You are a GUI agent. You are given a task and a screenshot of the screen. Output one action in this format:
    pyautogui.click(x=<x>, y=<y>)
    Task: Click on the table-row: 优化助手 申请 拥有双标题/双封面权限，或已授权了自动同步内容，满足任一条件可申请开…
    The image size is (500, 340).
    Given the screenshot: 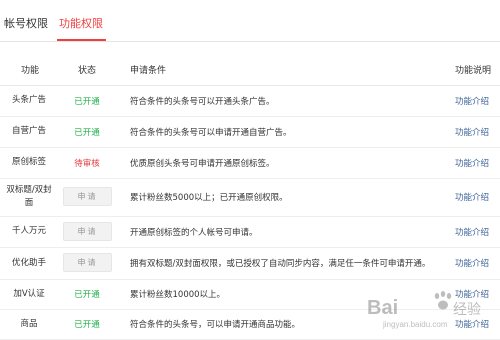 What is the action you would take?
    pyautogui.click(x=250, y=263)
    